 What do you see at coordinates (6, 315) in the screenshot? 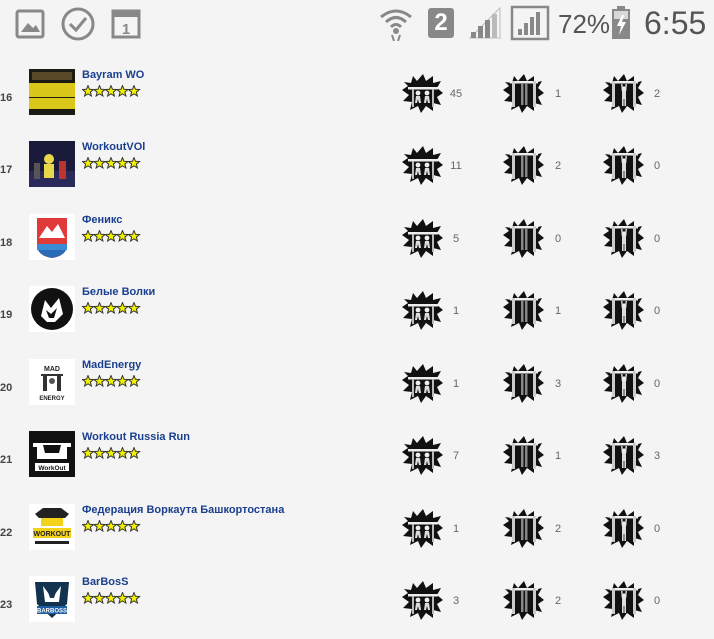
I see `team-rank: 19` at bounding box center [6, 315].